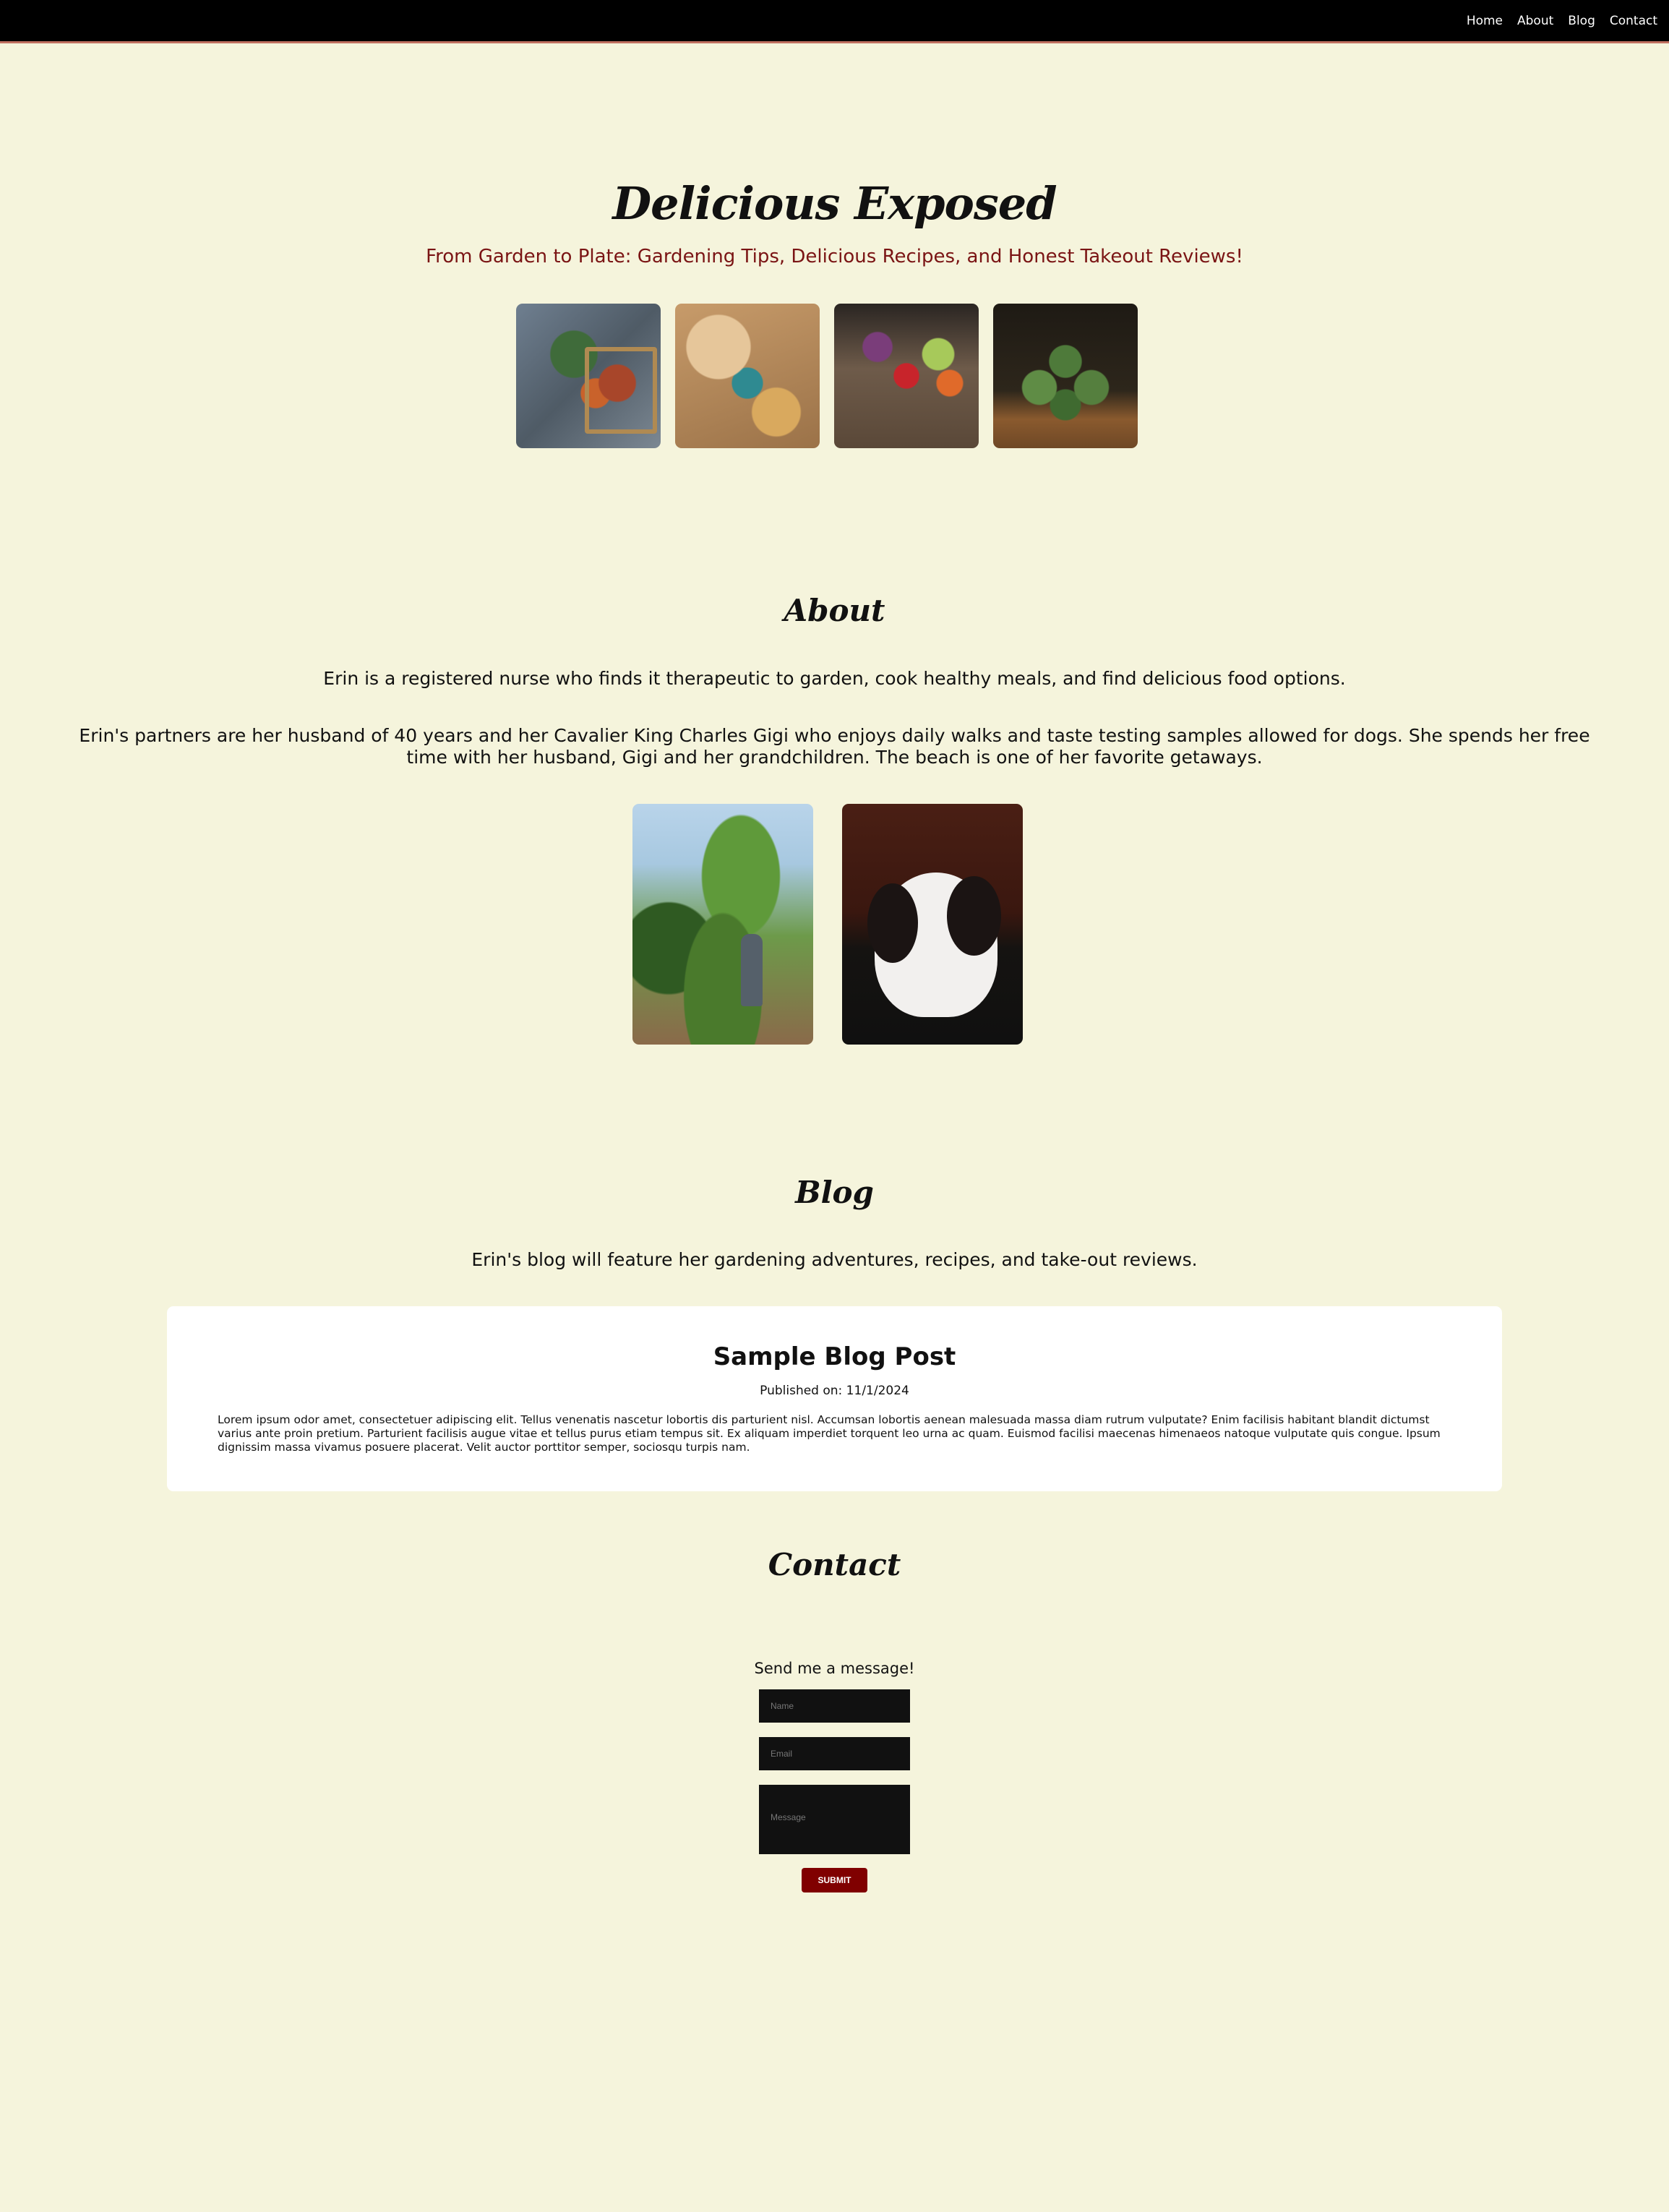 The height and width of the screenshot is (2212, 1669). What do you see at coordinates (1485, 21) in the screenshot?
I see `nav-home-link: Home` at bounding box center [1485, 21].